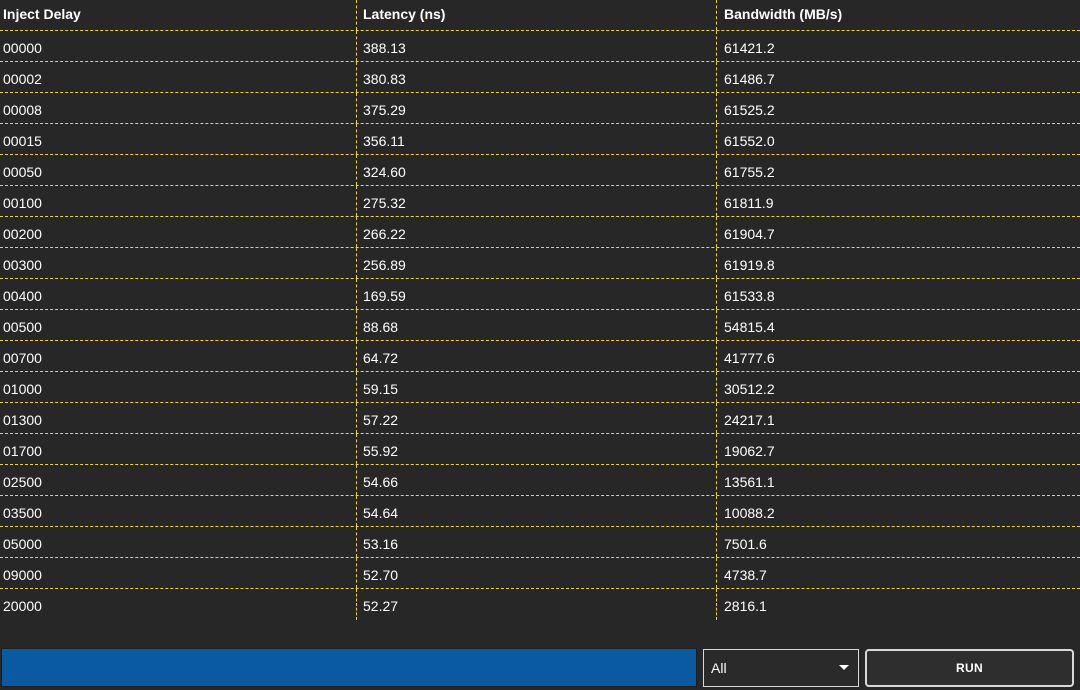 The width and height of the screenshot is (1080, 690). Describe the element at coordinates (537, 387) in the screenshot. I see `cell-latency: 59.15` at that location.